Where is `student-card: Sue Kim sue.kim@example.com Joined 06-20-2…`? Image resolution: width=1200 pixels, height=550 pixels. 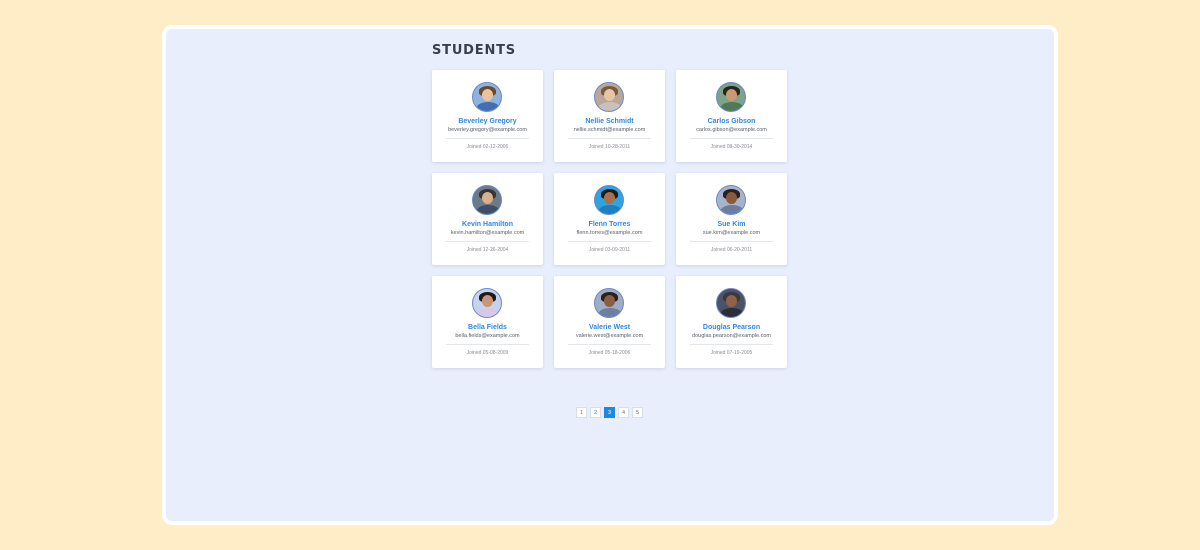
student-card: Sue Kim sue.kim@example.com Joined 06-20-2… is located at coordinates (731, 219).